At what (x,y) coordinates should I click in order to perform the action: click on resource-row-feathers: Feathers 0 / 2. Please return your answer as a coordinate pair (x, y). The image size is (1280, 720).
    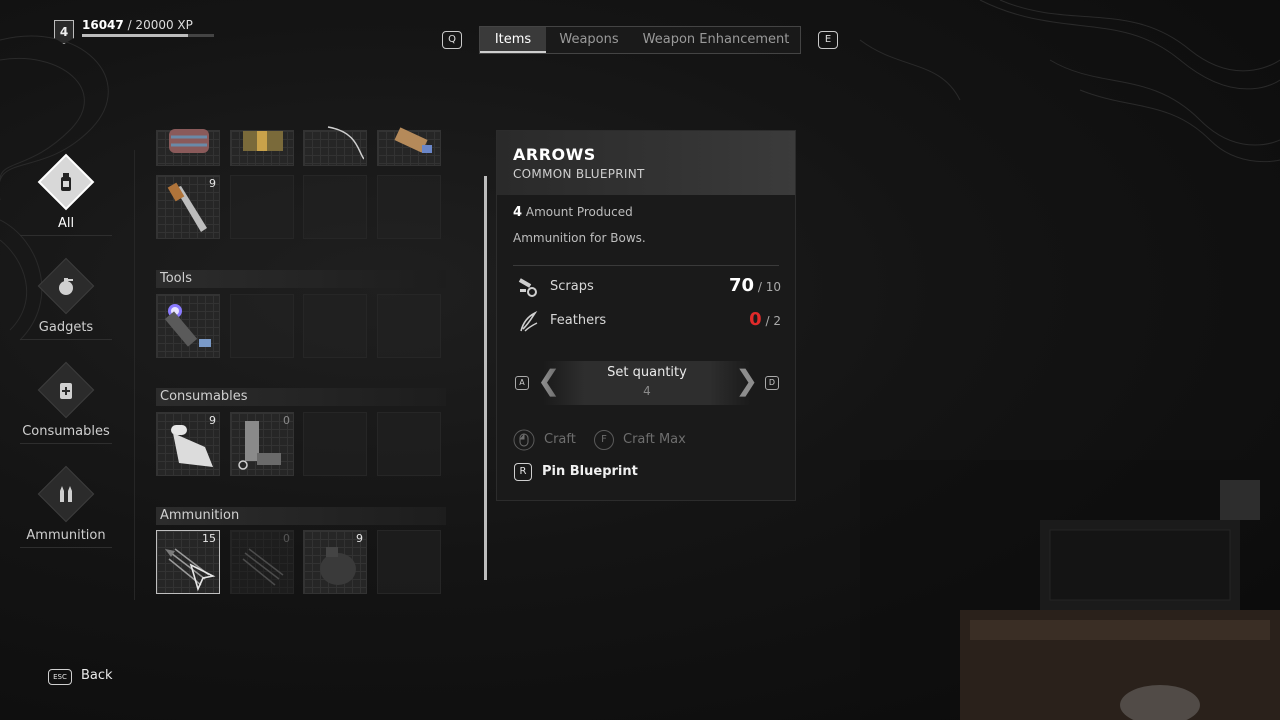
    Looking at the image, I should click on (647, 322).